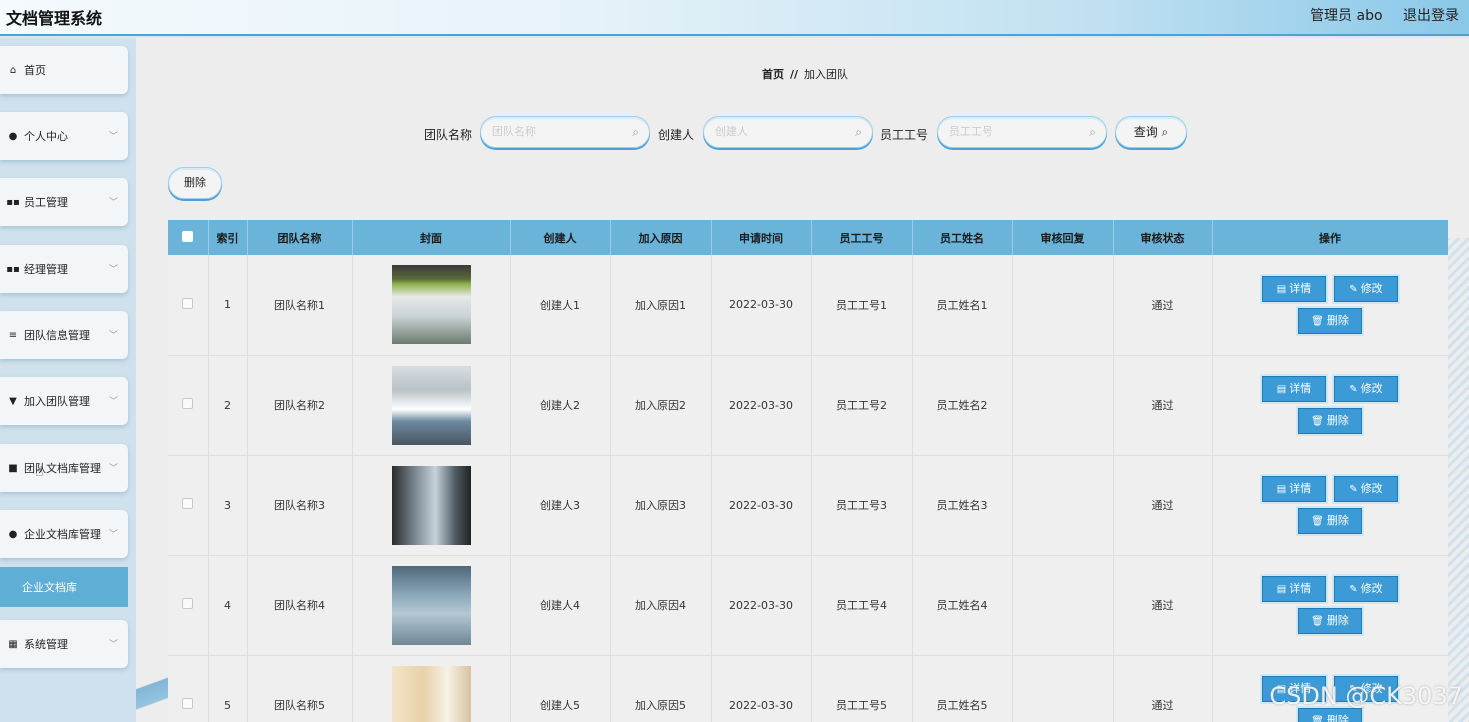 The image size is (1469, 722). What do you see at coordinates (862, 605) in the screenshot?
I see `emp-no-cell: 员工工号4` at bounding box center [862, 605].